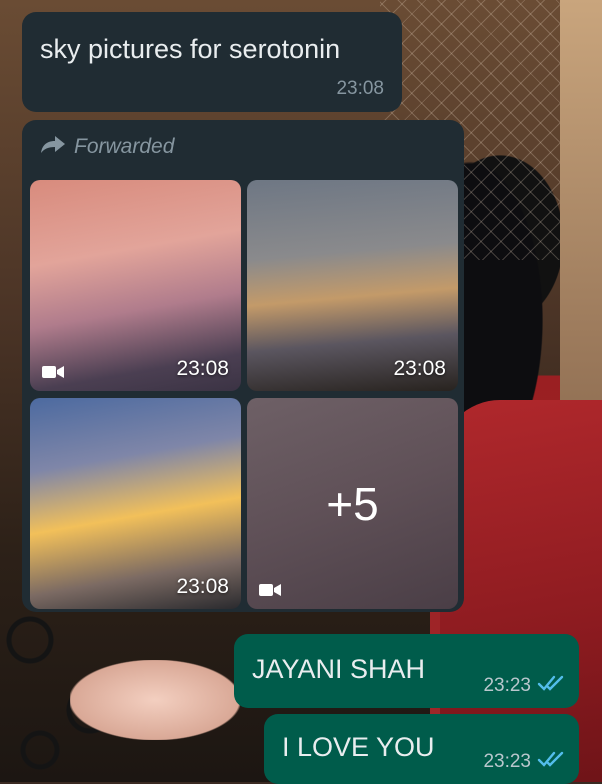 This screenshot has height=784, width=602. What do you see at coordinates (155, 700) in the screenshot?
I see `wallpaper-hand` at bounding box center [155, 700].